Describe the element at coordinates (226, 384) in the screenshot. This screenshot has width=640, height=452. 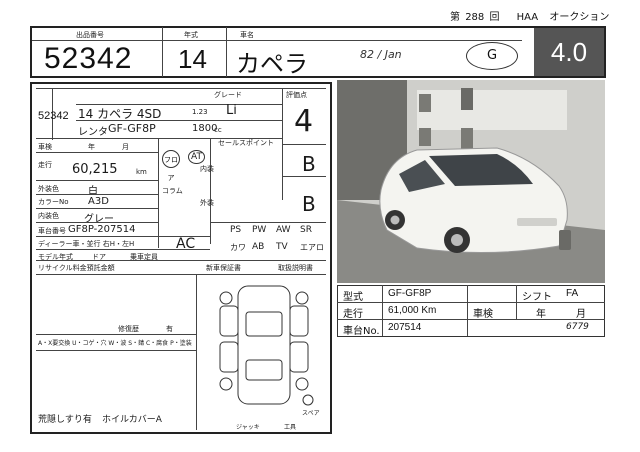
I see `wheel-rear-left` at that location.